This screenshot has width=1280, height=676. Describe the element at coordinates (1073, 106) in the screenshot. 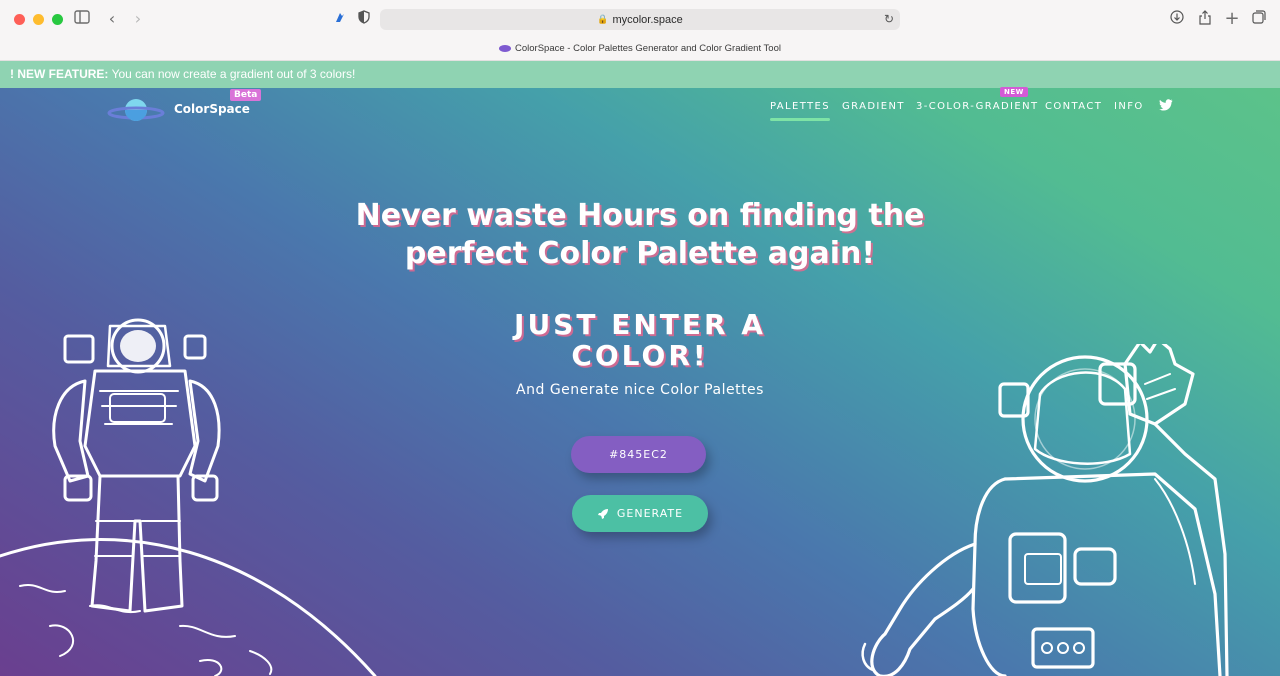

I see `nav-contact: CONTACT` at that location.